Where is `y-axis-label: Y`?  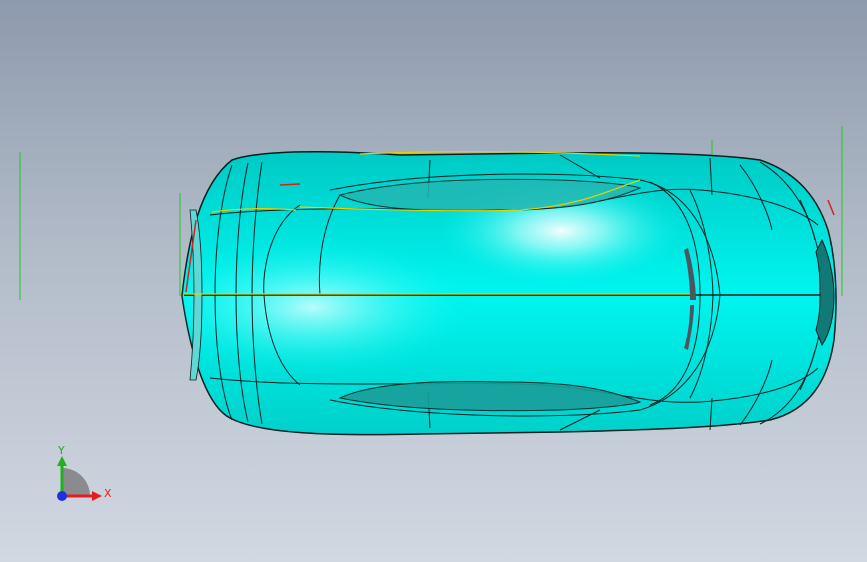 y-axis-label: Y is located at coordinates (61, 450).